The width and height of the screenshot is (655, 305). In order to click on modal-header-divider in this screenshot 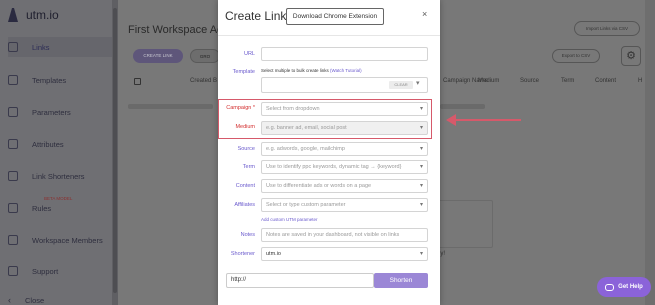, I will do `click(329, 35)`.